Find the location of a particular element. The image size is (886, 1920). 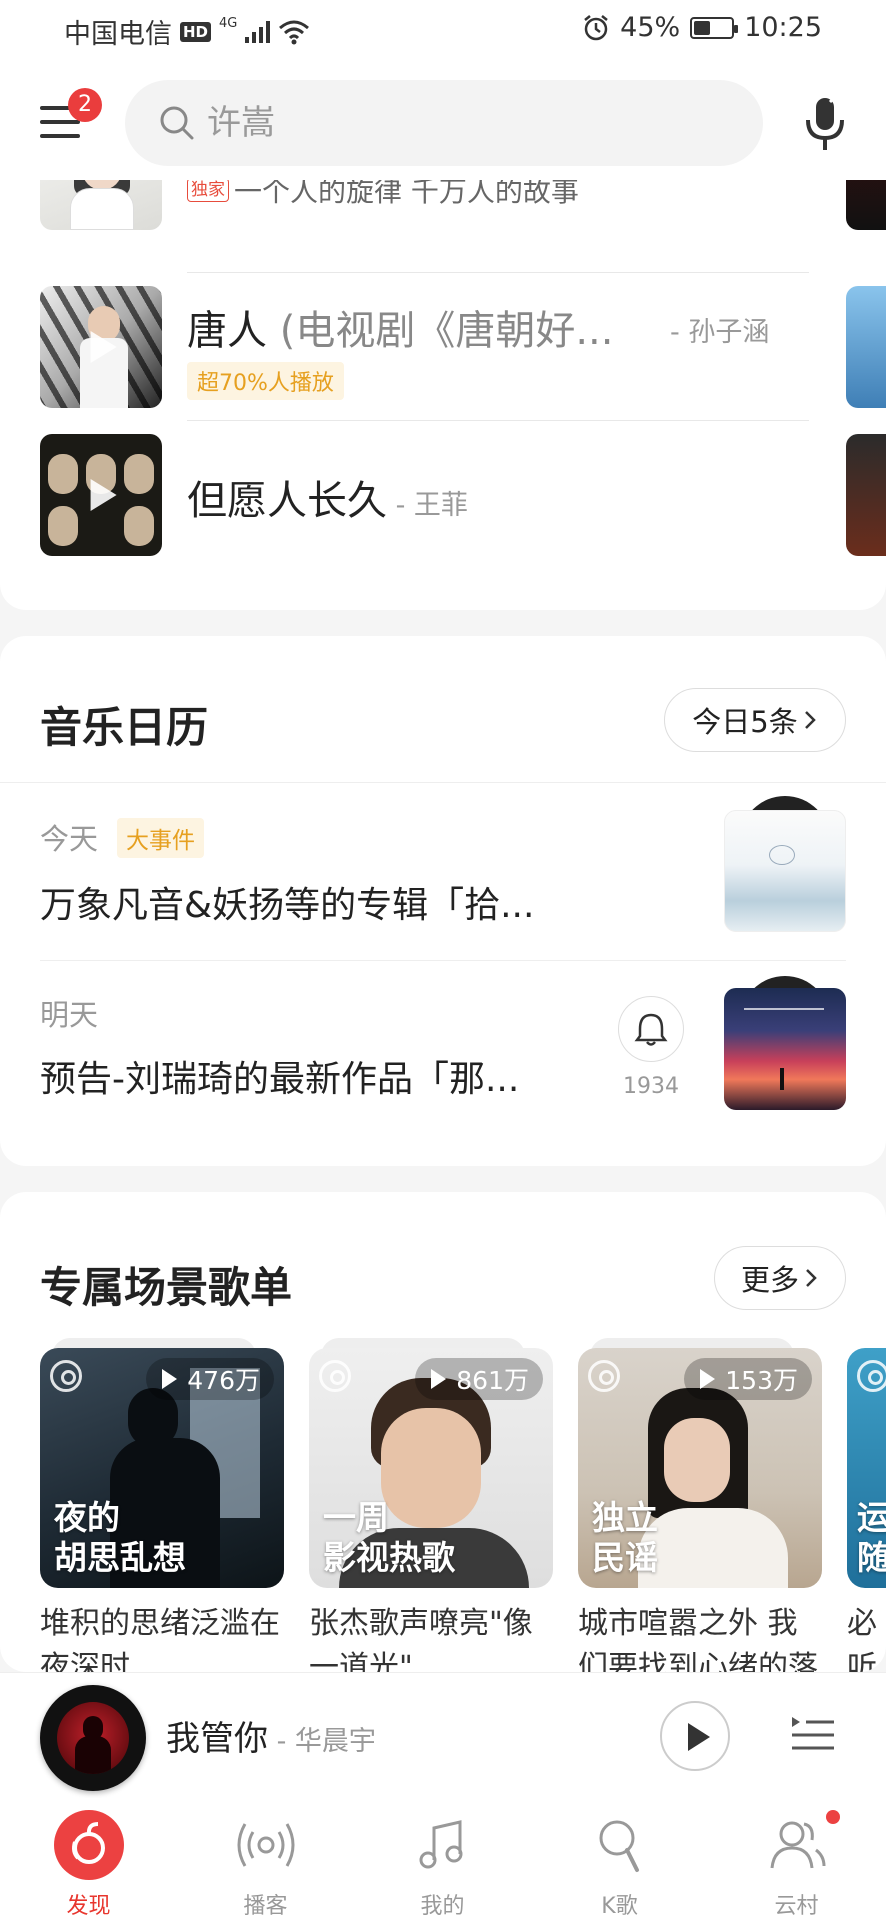

clock: 10:25 is located at coordinates (783, 27).